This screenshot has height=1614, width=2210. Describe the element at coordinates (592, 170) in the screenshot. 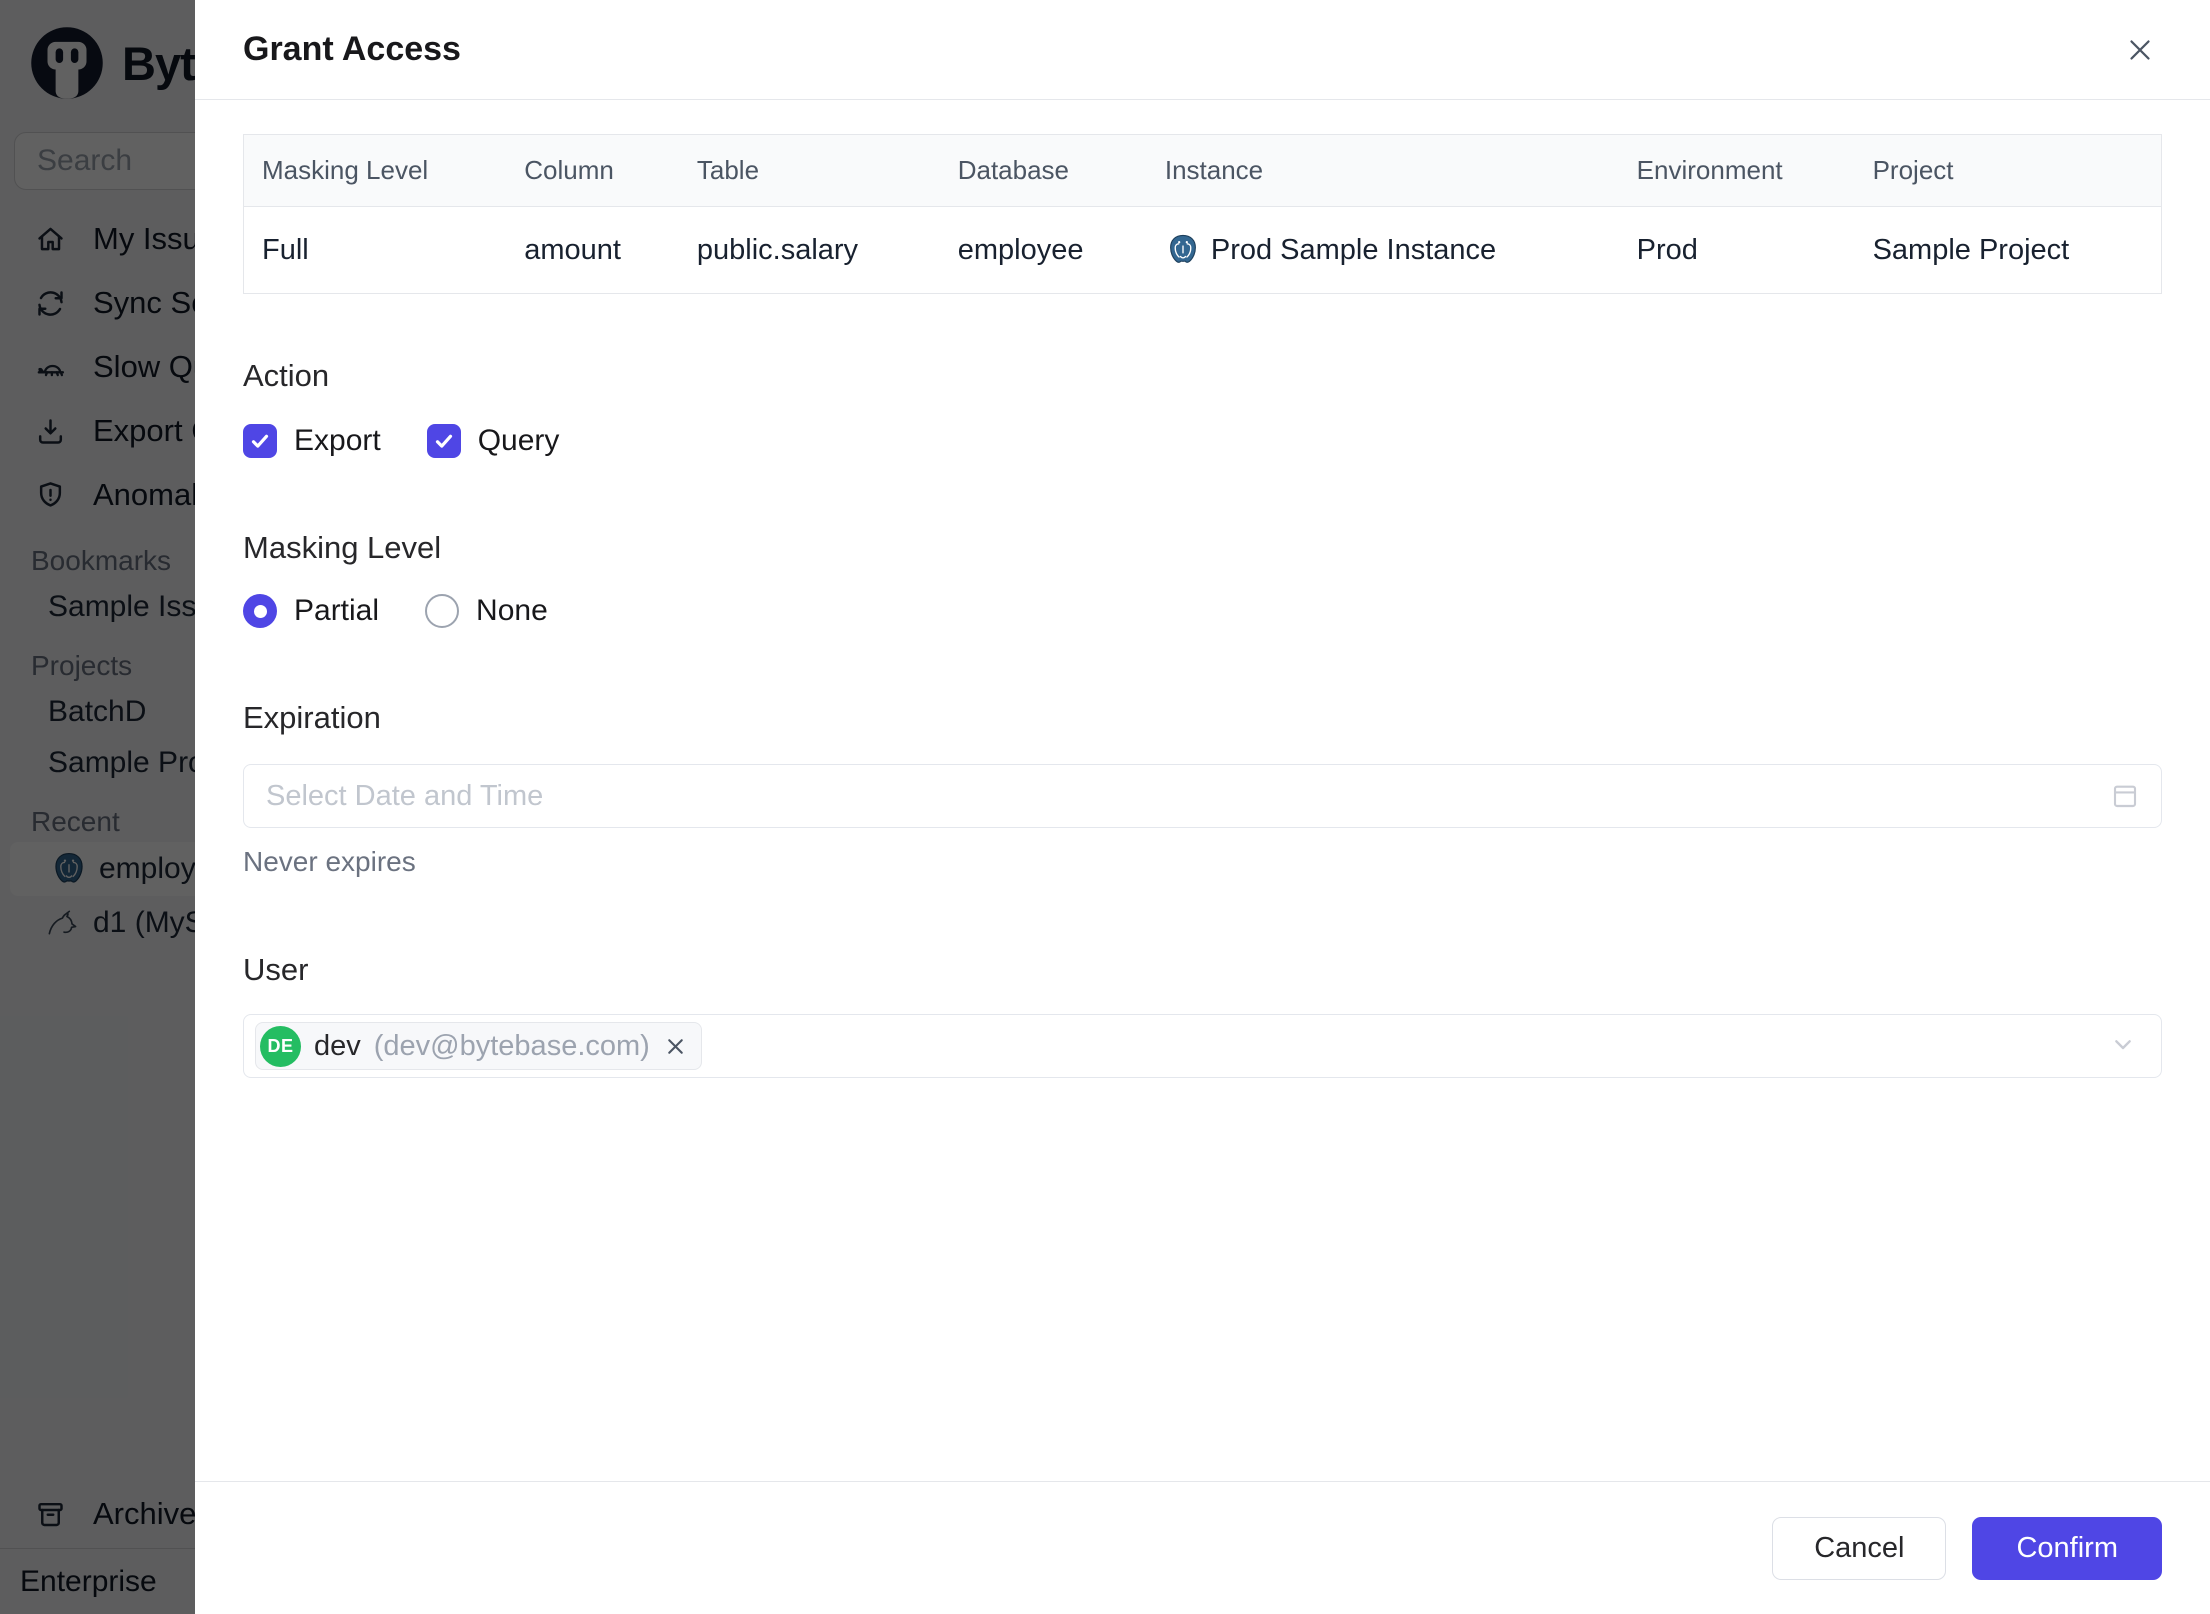

I see `col-column: Column` at that location.